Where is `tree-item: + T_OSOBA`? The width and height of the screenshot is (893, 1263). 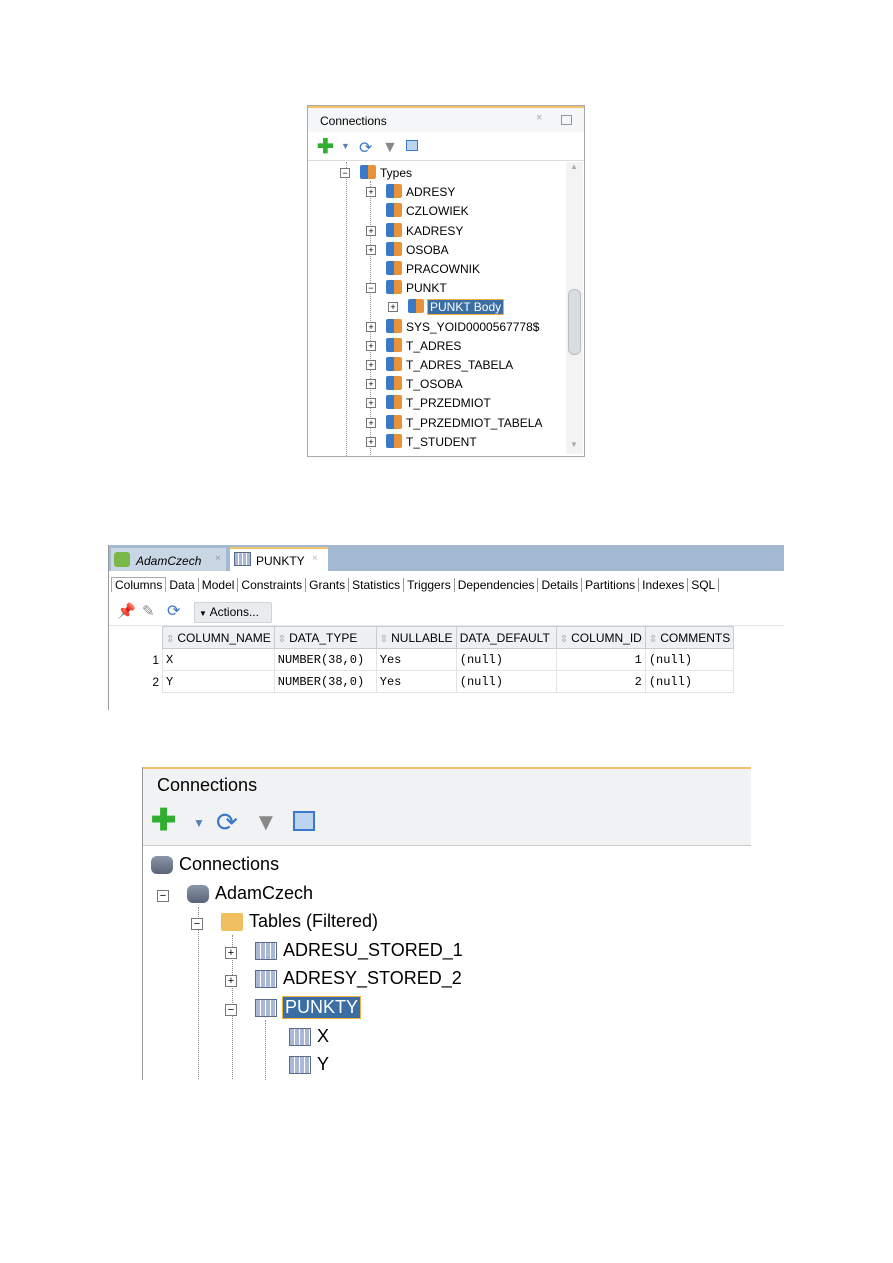
tree-item: + T_OSOBA is located at coordinates (435, 384).